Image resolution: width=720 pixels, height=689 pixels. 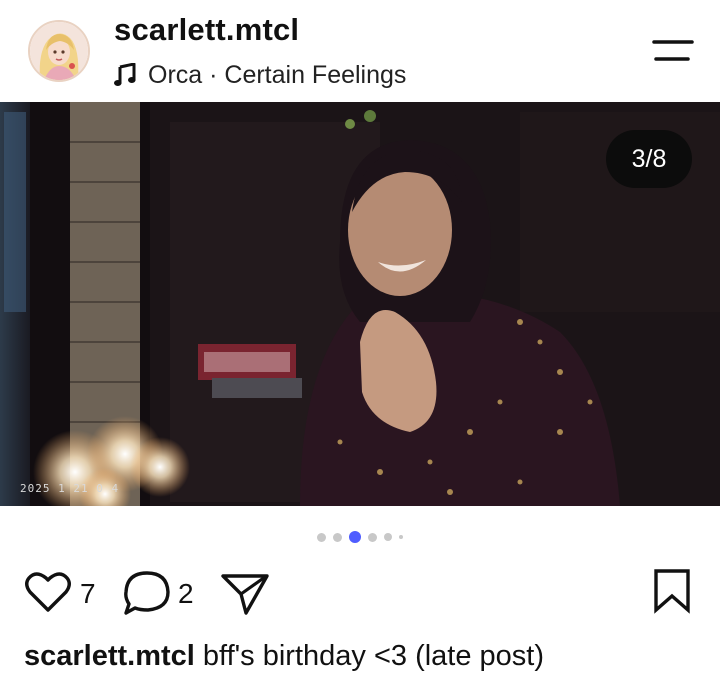 What do you see at coordinates (59, 51) in the screenshot?
I see `avatar` at bounding box center [59, 51].